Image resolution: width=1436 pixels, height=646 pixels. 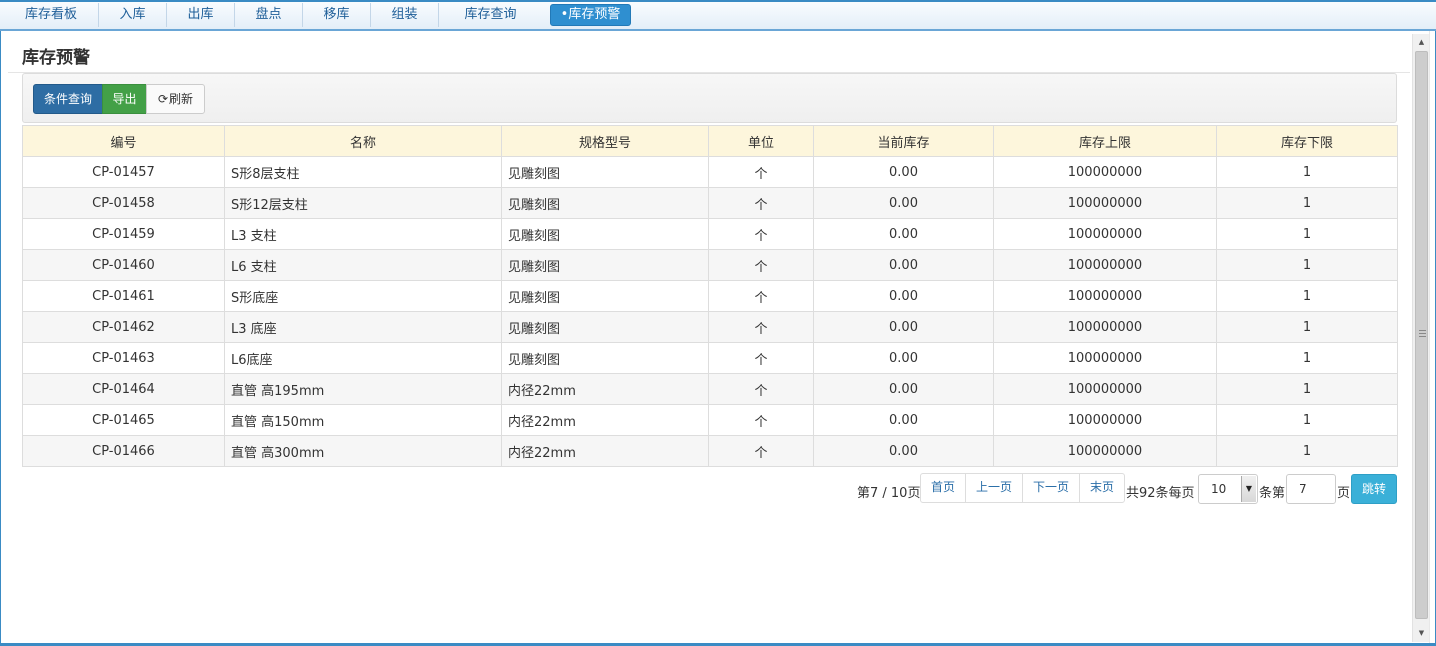 I want to click on cell-code: CP-01463, so click(x=123, y=358).